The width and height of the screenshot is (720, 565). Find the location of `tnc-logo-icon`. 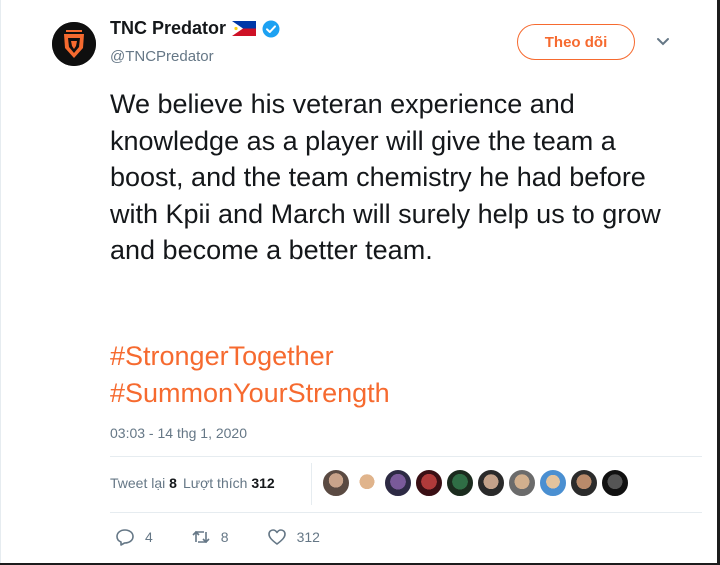

tnc-logo-icon is located at coordinates (74, 44).